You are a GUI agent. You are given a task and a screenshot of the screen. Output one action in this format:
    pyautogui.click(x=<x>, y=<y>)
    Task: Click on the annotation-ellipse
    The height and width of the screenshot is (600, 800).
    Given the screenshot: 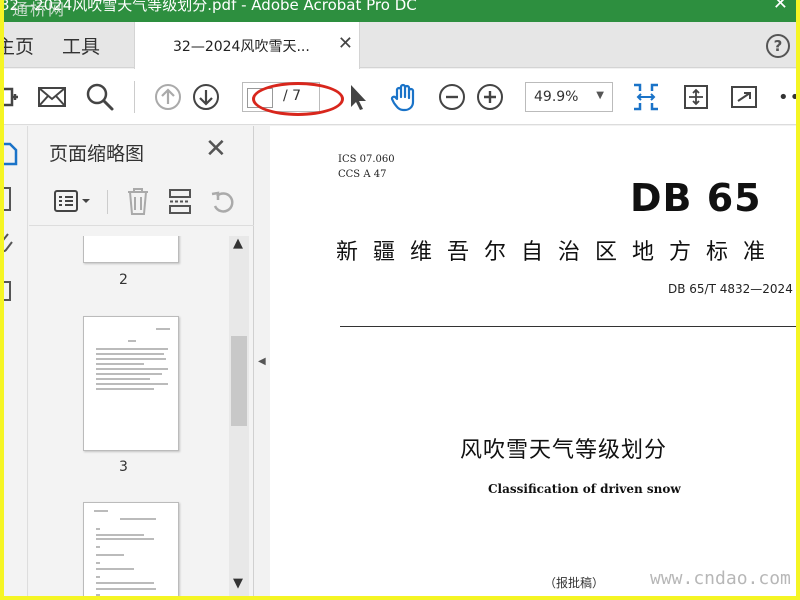 What is the action you would take?
    pyautogui.click(x=298, y=99)
    